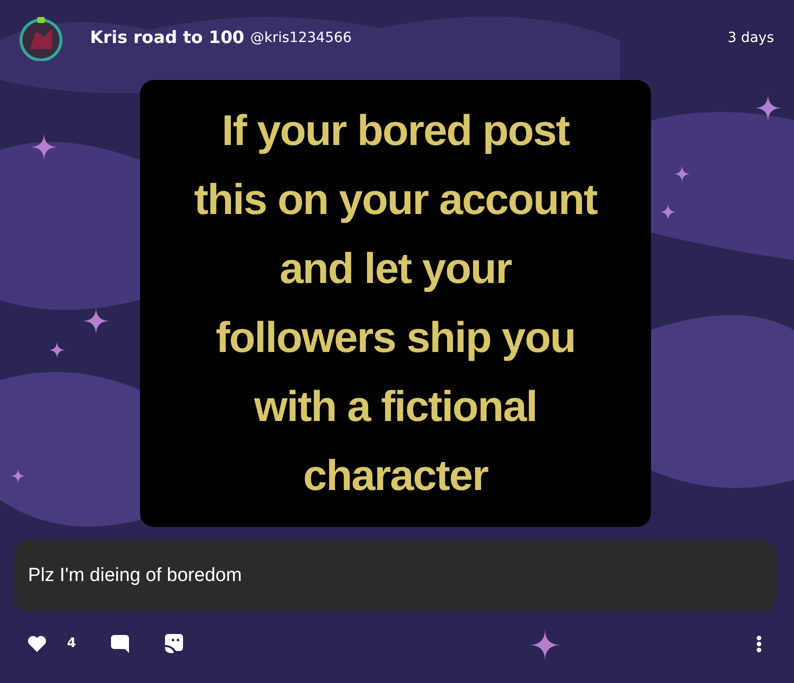  I want to click on caption-text: Plz I'm dieing of boredom, so click(135, 575).